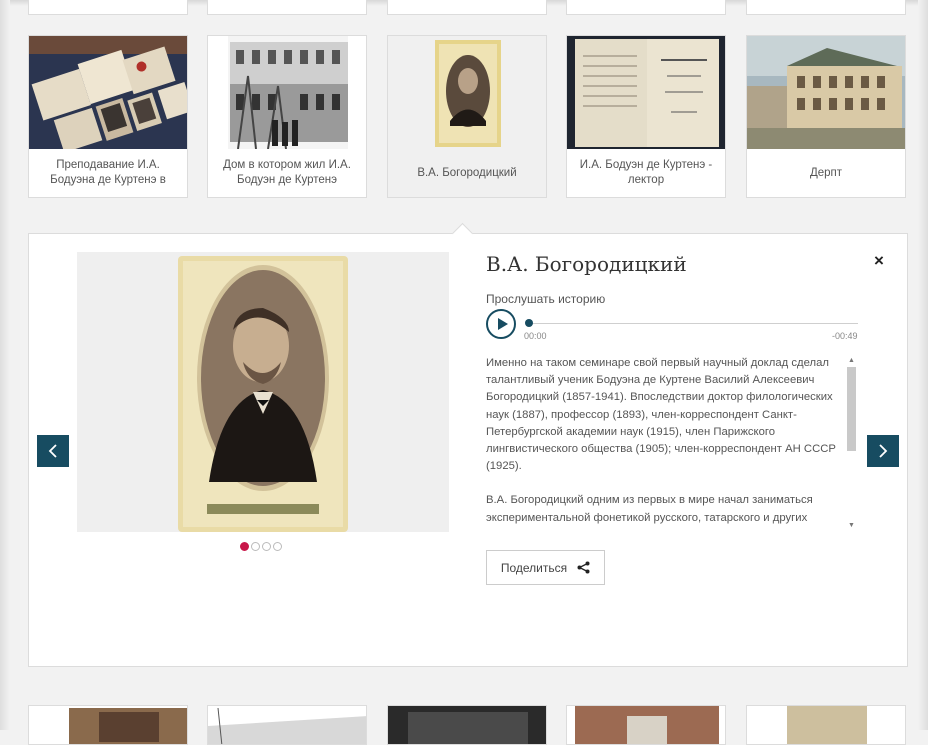 Image resolution: width=928 pixels, height=745 pixels. I want to click on card-caption: Дом в котором жил И.А. Бодуэн де Куртенэ, so click(287, 172).